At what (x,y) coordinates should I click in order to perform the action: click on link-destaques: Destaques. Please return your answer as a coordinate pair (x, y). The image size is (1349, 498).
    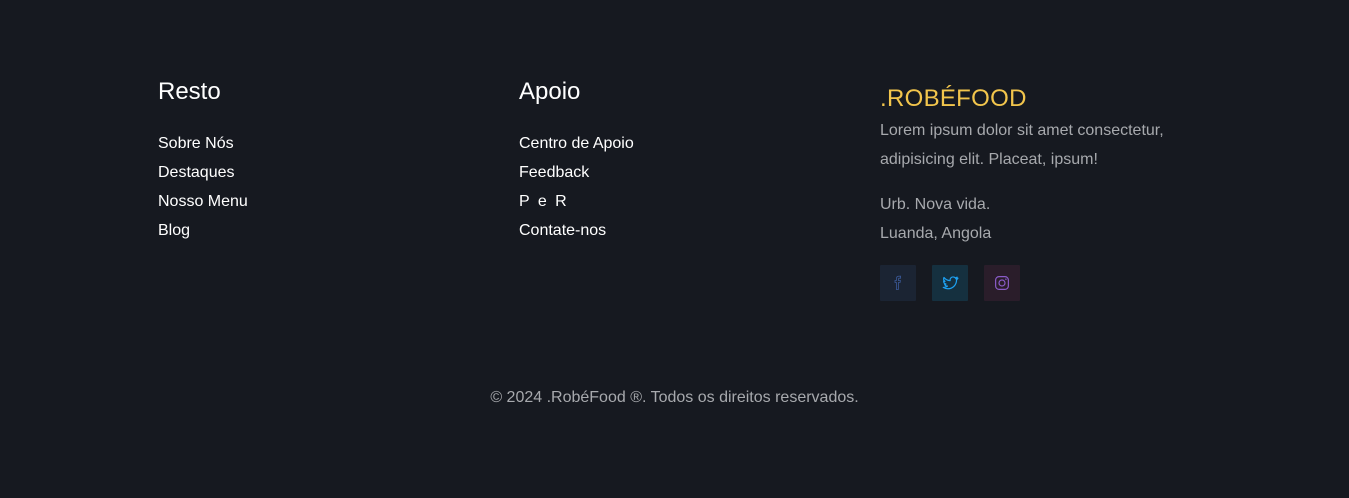
    Looking at the image, I should click on (196, 172).